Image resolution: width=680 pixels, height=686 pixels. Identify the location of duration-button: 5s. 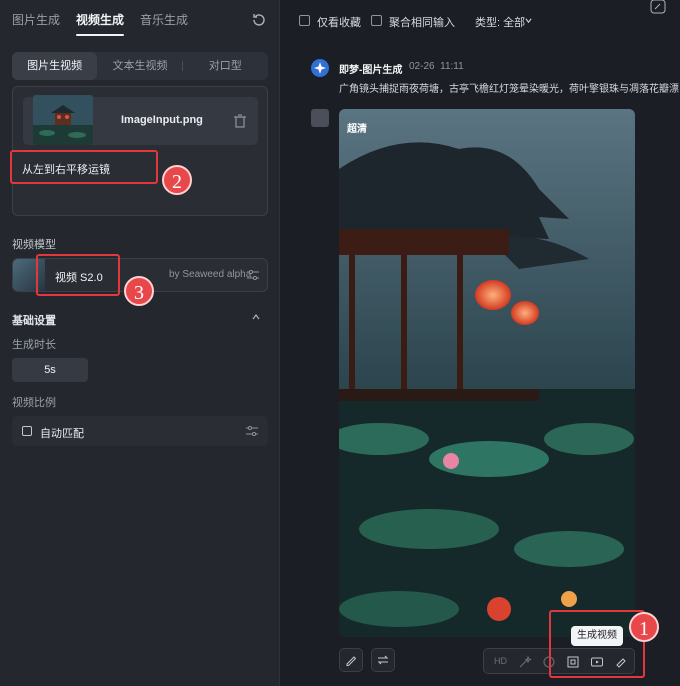
(50, 370).